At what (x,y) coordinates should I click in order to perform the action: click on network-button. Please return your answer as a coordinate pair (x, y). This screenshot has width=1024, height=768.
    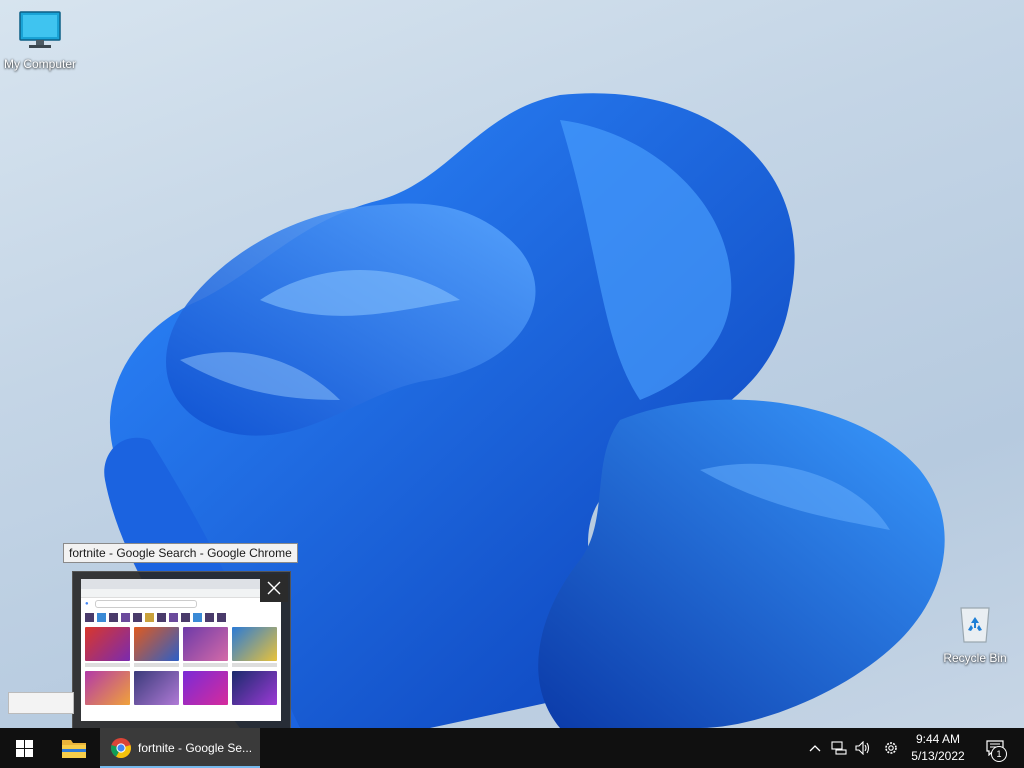
    Looking at the image, I should click on (839, 748).